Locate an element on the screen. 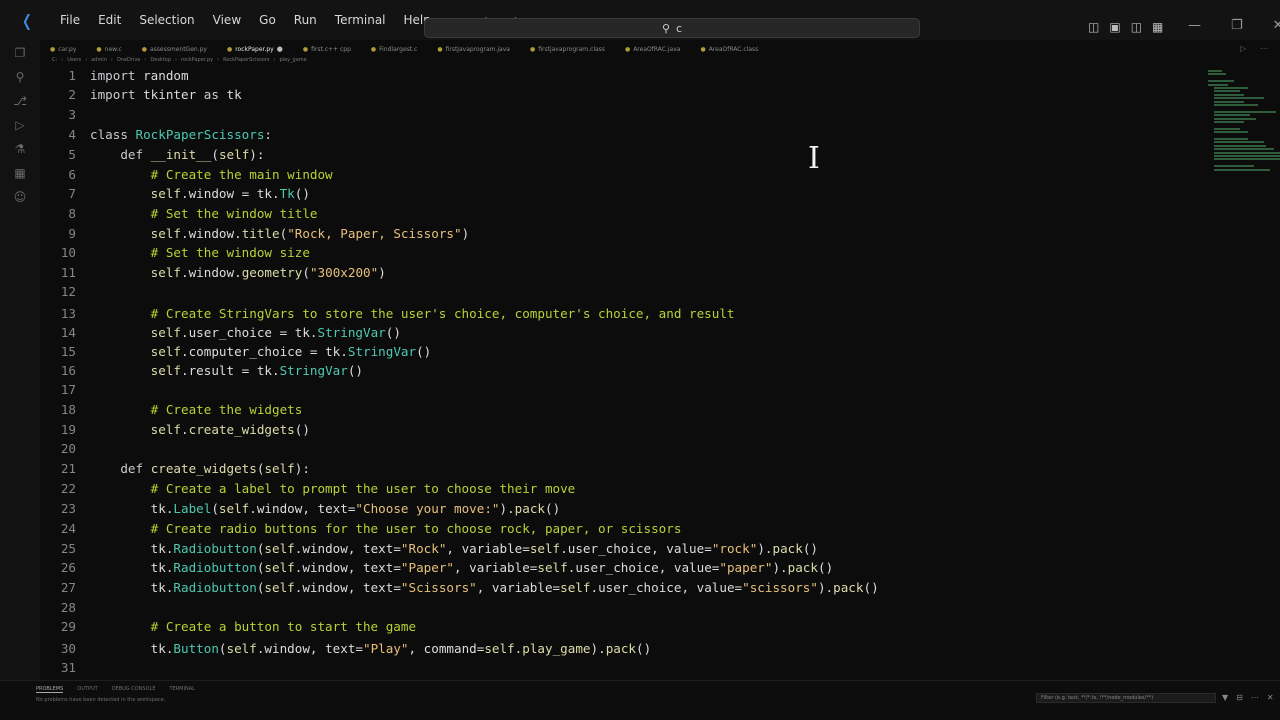 The height and width of the screenshot is (720, 1280). code-line: 11 self.window.geometry("300x200") is located at coordinates (590, 272).